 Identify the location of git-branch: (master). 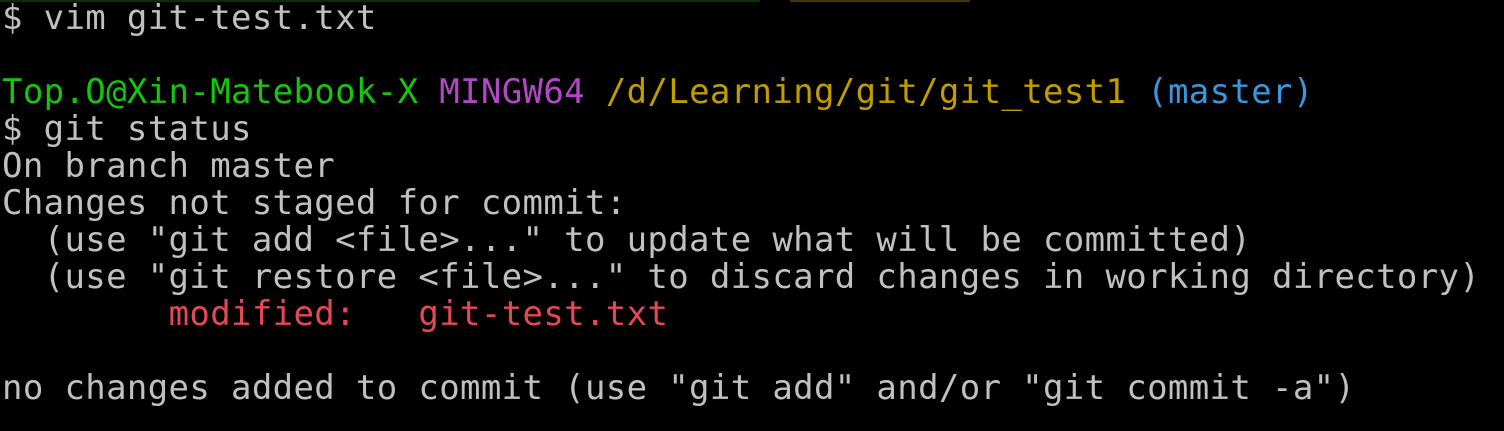
(1230, 92).